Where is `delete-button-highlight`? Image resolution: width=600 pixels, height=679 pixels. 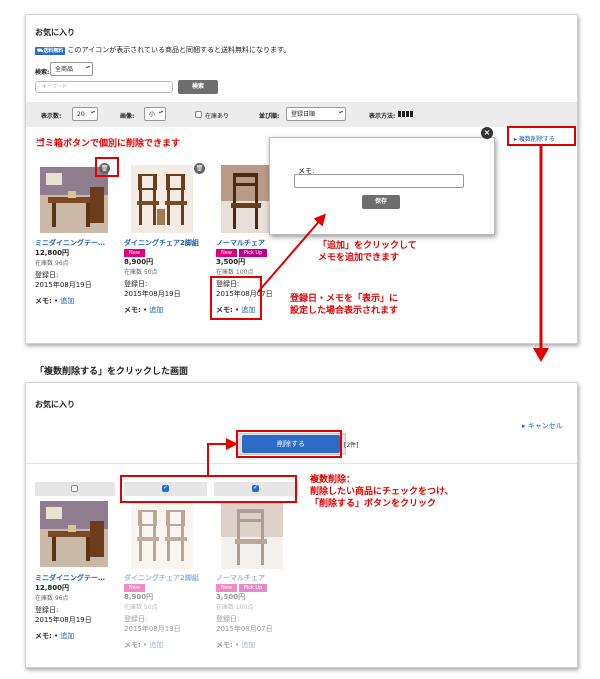 delete-button-highlight is located at coordinates (289, 444).